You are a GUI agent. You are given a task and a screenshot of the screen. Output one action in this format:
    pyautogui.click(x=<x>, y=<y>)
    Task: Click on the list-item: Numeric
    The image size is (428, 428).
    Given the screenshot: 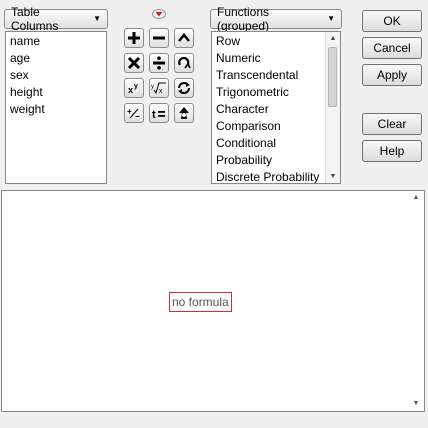 What is the action you would take?
    pyautogui.click(x=276, y=58)
    